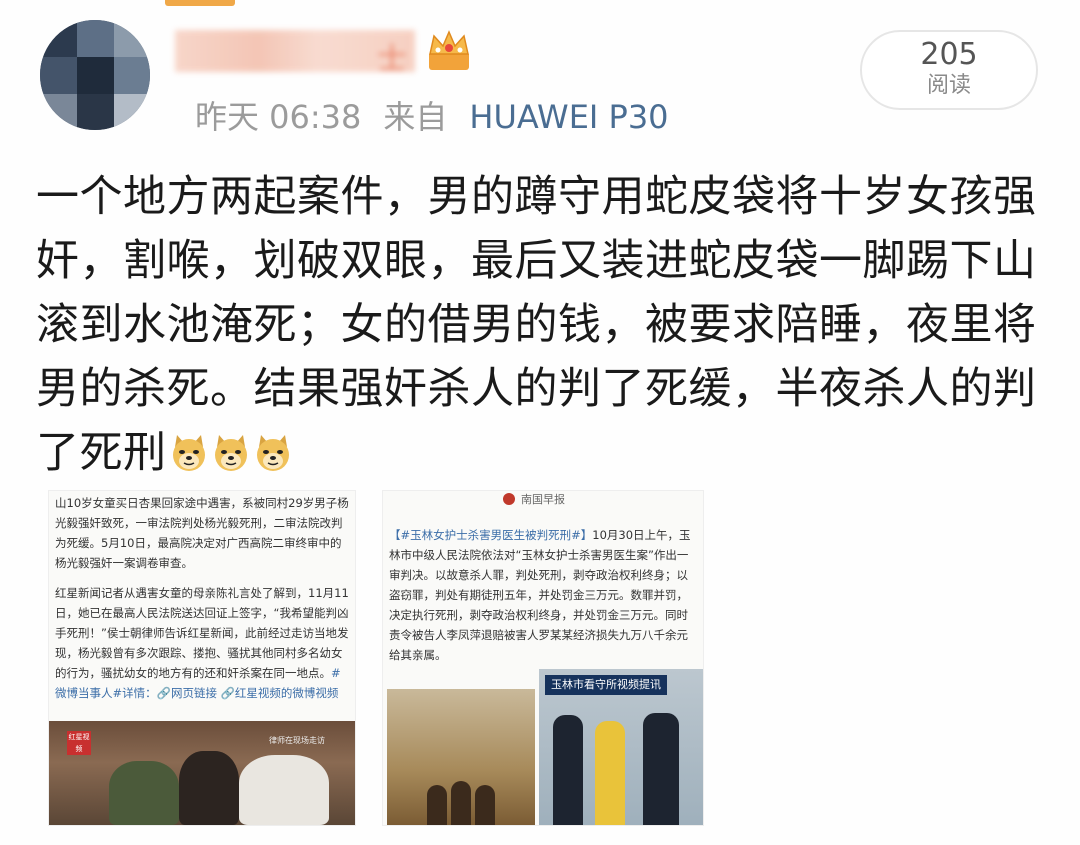 The height and width of the screenshot is (845, 1080). What do you see at coordinates (278, 117) in the screenshot?
I see `post-timestamp: 昨天 06:38` at bounding box center [278, 117].